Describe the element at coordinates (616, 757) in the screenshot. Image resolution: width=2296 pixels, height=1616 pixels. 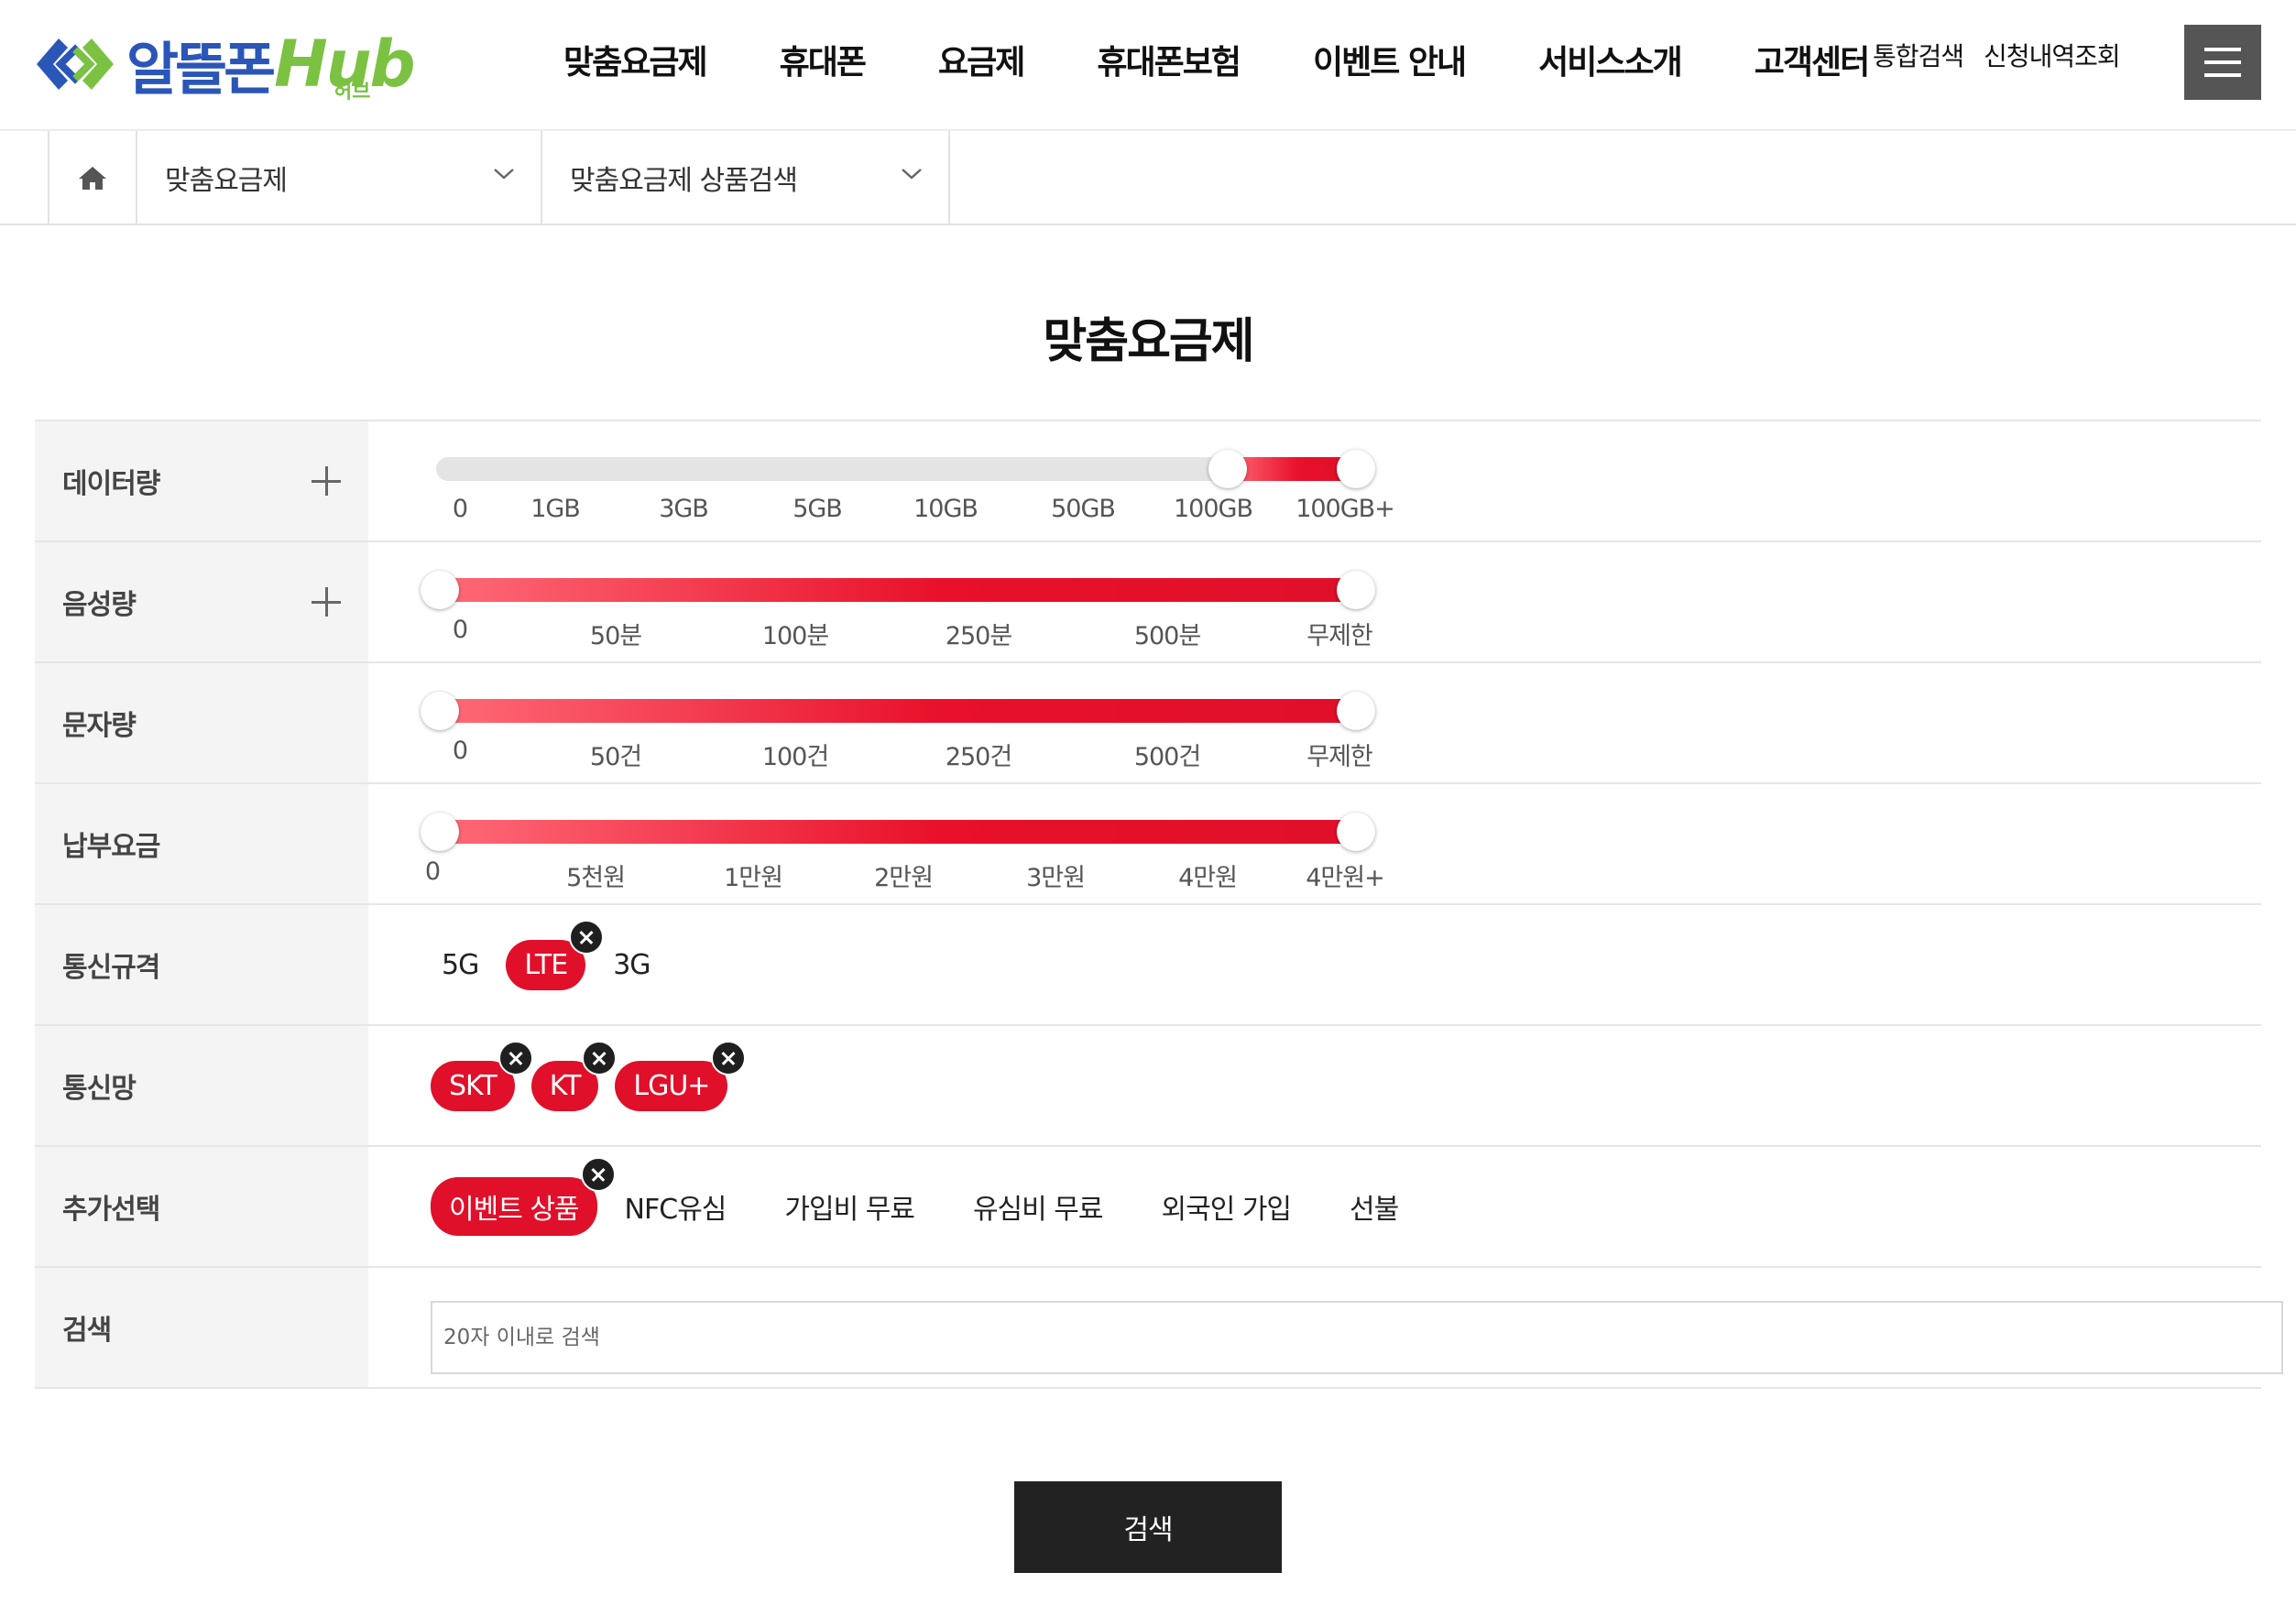
I see `slider-tick-label: 50건` at that location.